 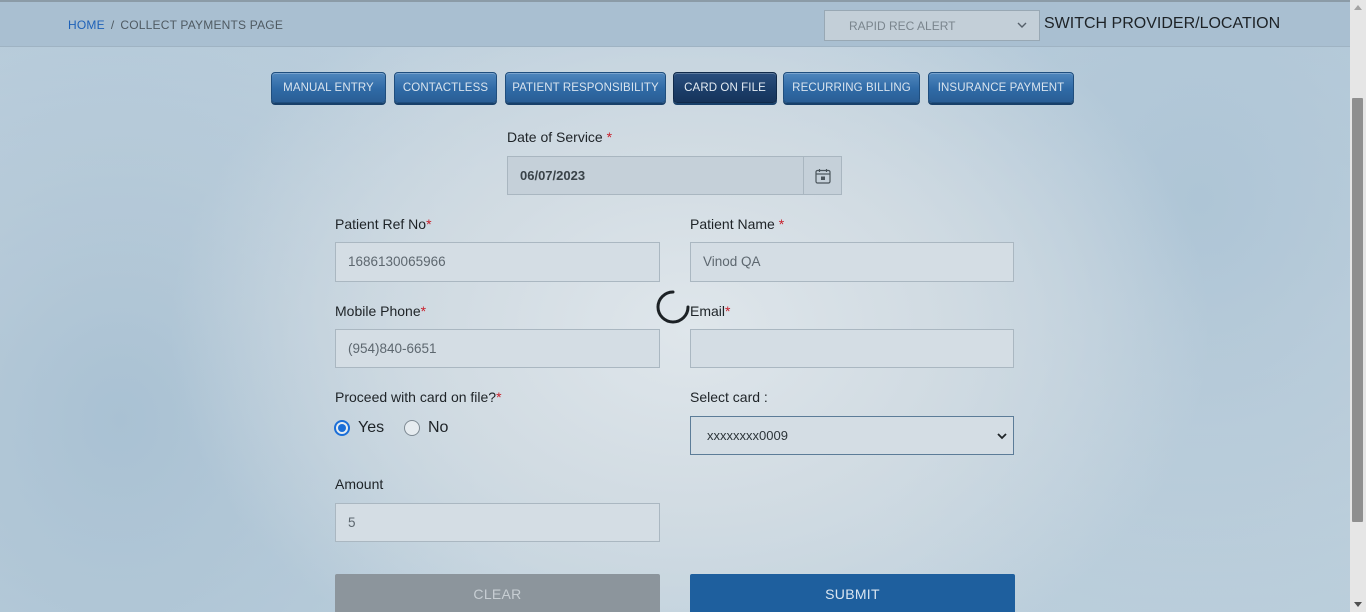 What do you see at coordinates (397, 261) in the screenshot?
I see `patient-ref-no-value: 1686130065966` at bounding box center [397, 261].